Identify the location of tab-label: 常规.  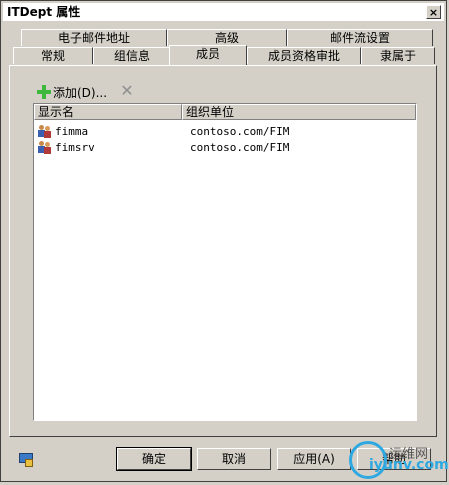
(52, 56).